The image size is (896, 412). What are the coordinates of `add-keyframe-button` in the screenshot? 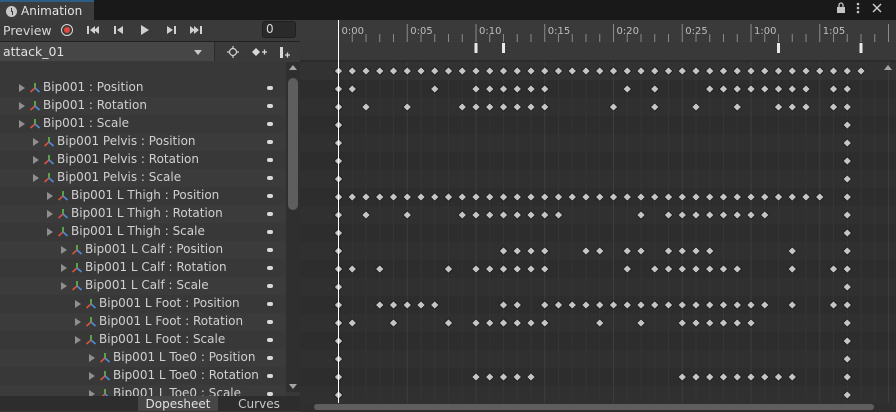 It's located at (259, 52).